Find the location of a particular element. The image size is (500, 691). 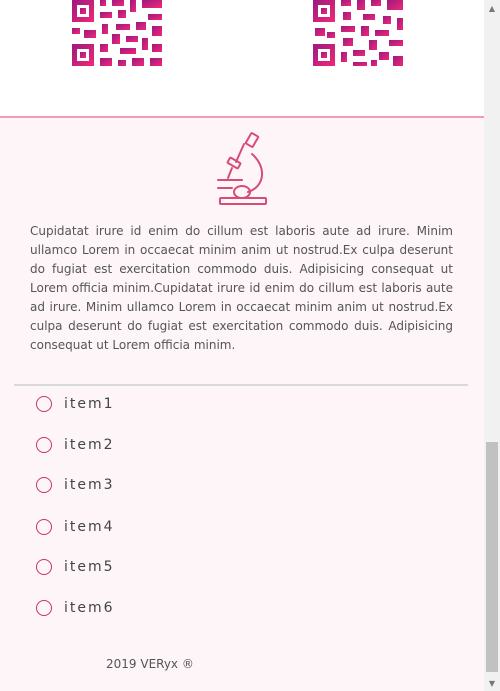

scroll-down-arrow-icon: ▼ is located at coordinates (492, 683).